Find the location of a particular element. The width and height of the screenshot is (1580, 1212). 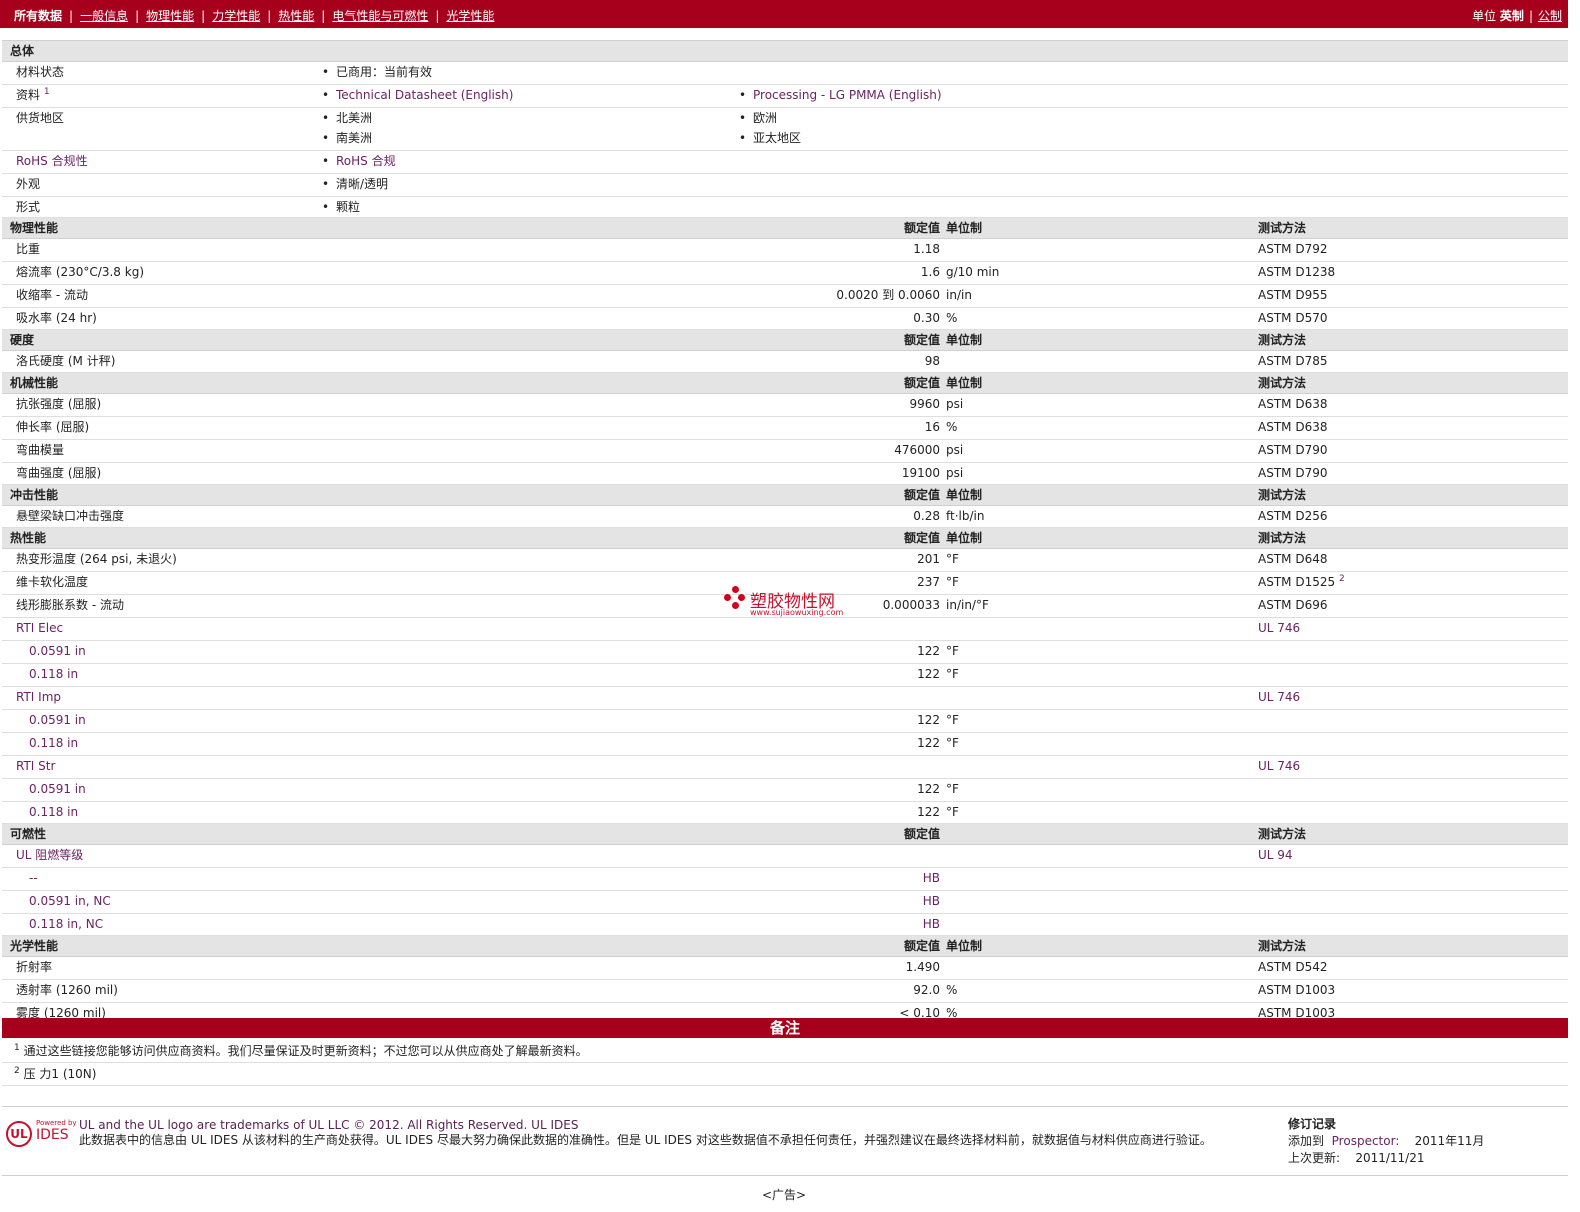

nav-physical: 物理性能 is located at coordinates (170, 16).